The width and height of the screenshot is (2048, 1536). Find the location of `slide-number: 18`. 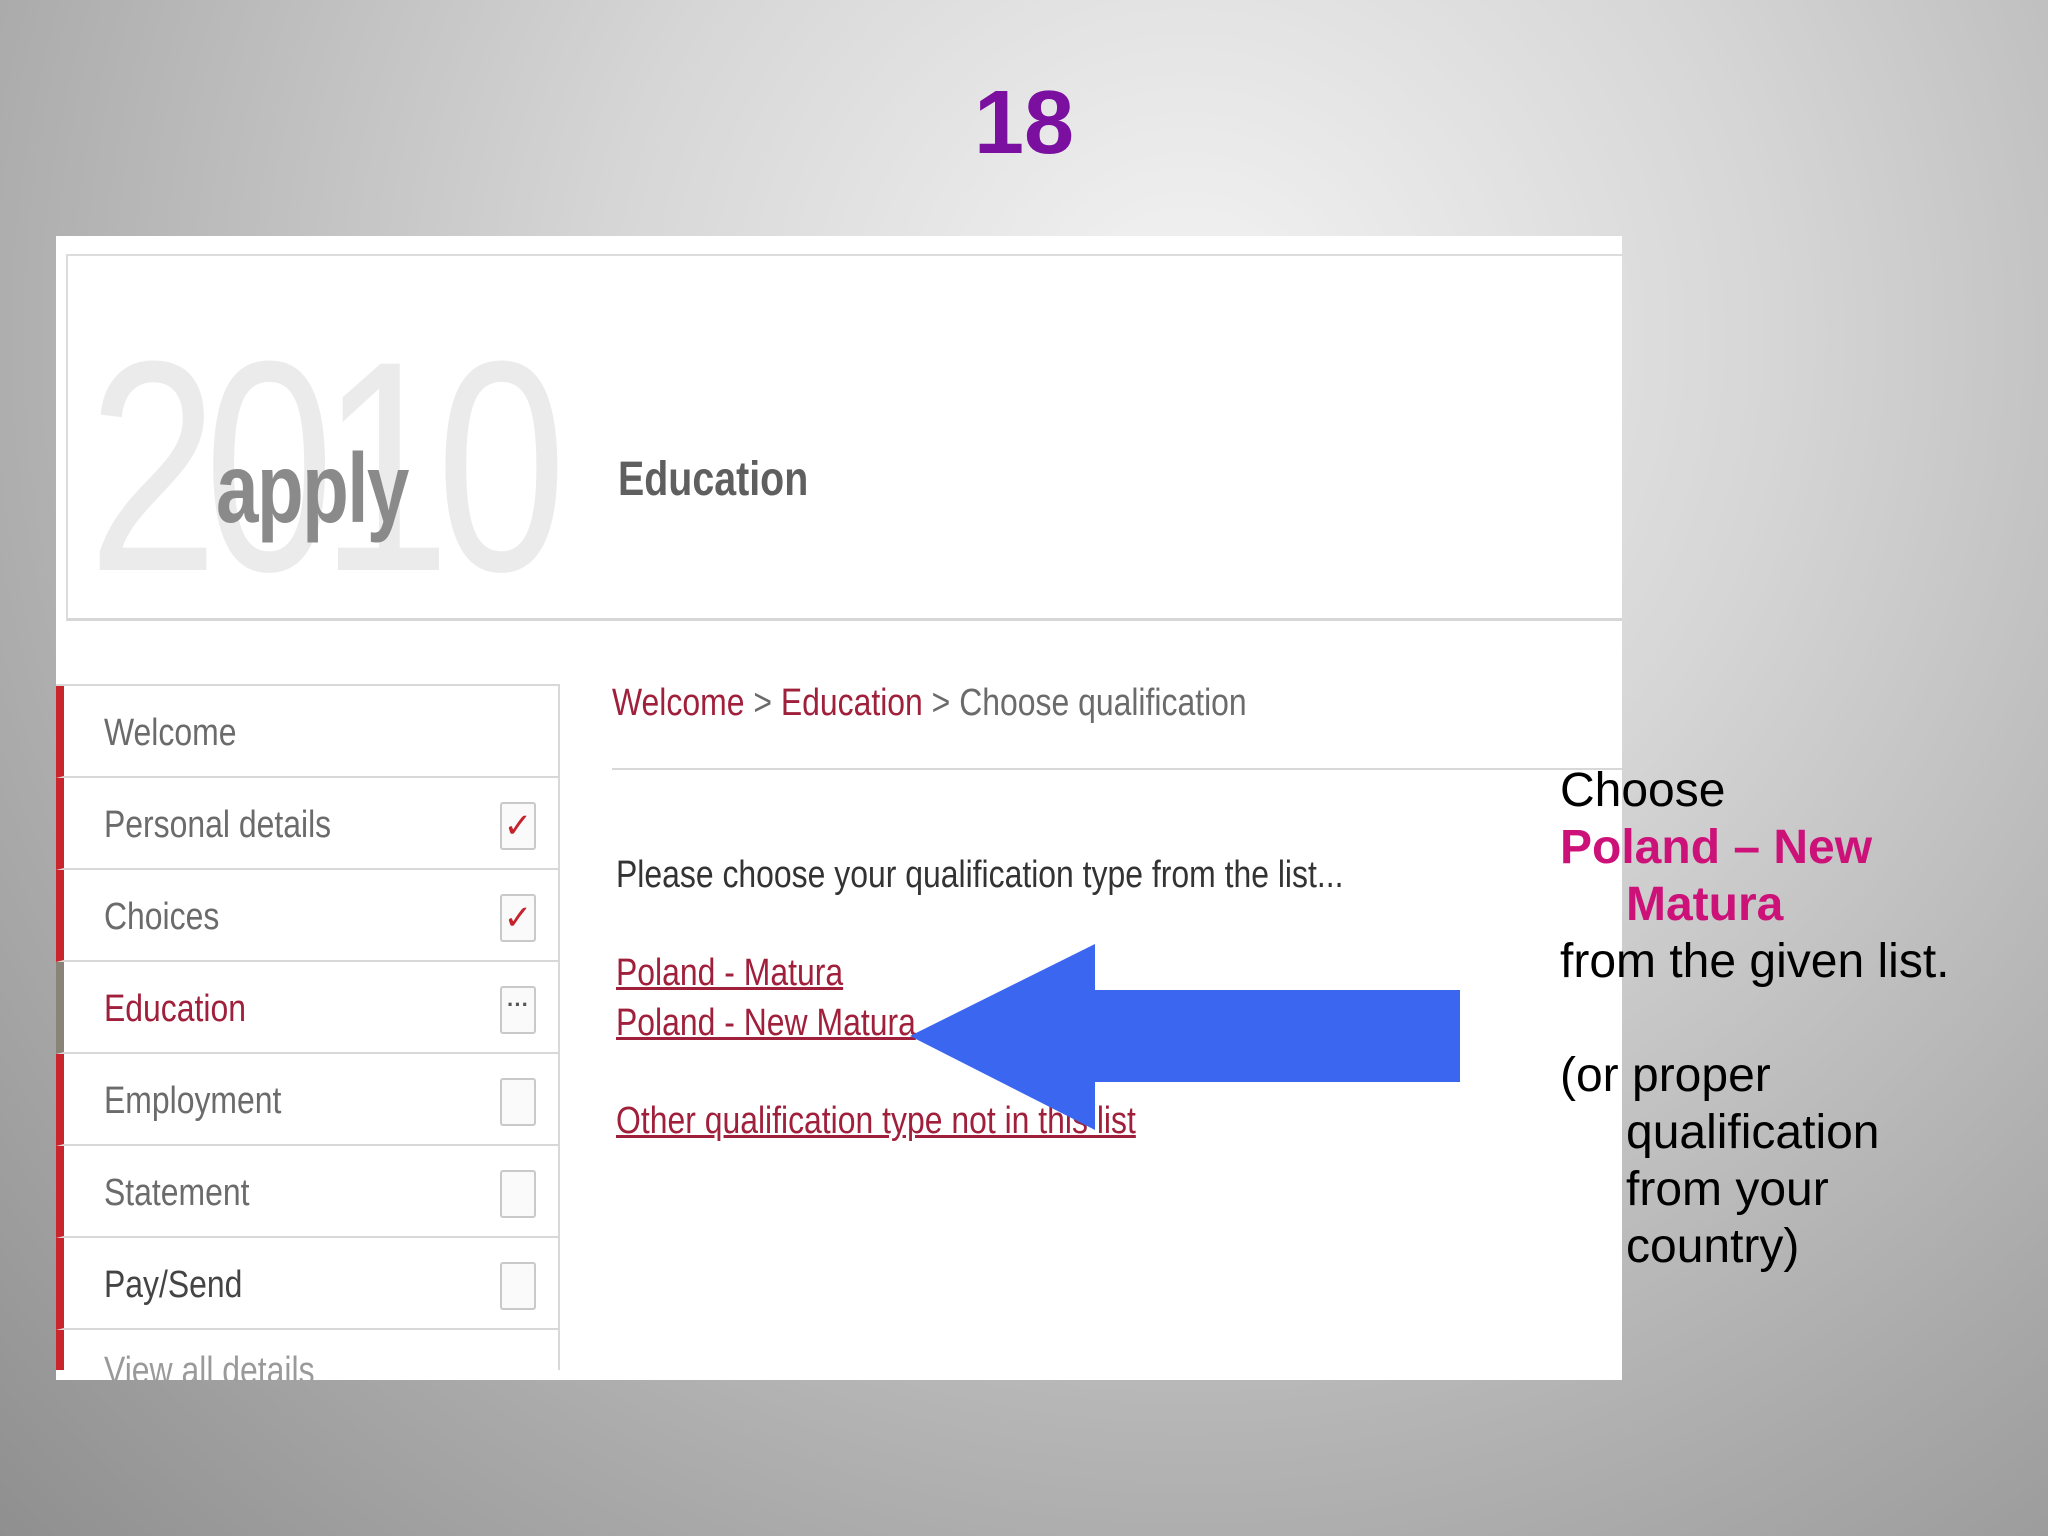

slide-number: 18 is located at coordinates (1024, 123).